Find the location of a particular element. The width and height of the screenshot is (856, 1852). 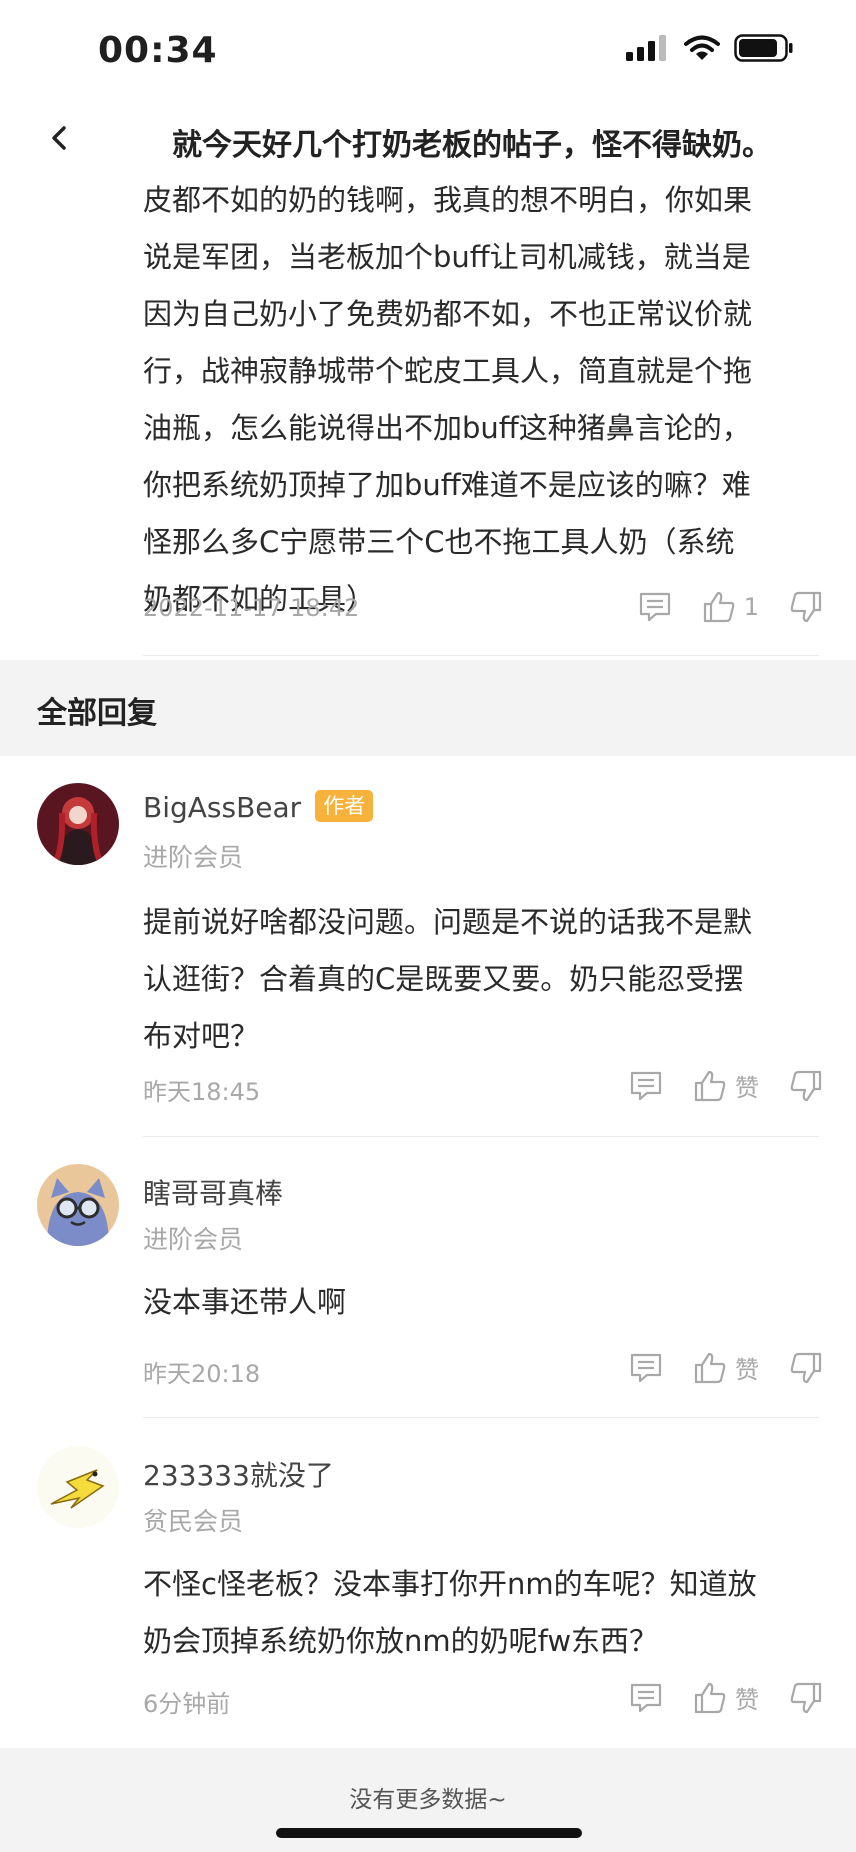

post-actions: 1 is located at coordinates (715, 607).